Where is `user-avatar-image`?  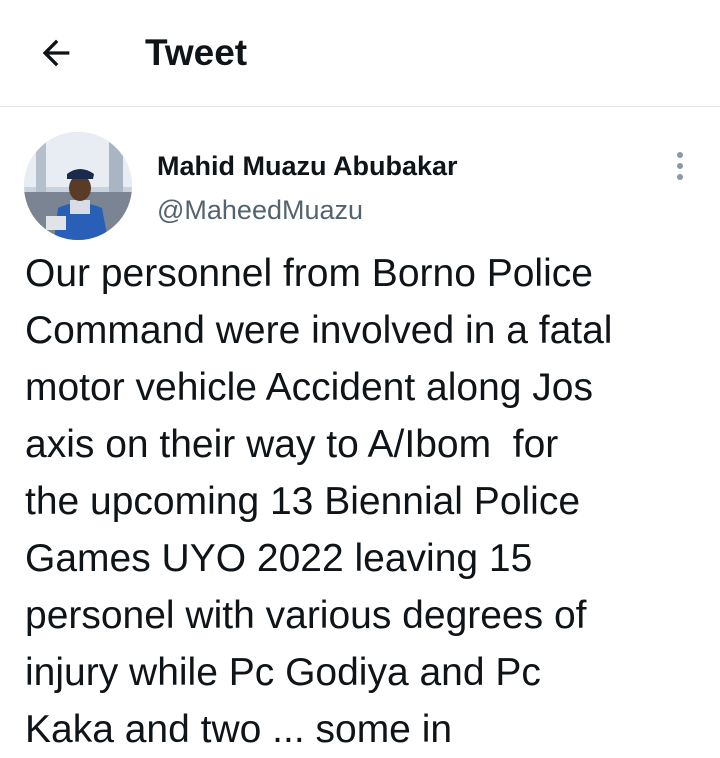
user-avatar-image is located at coordinates (78, 186).